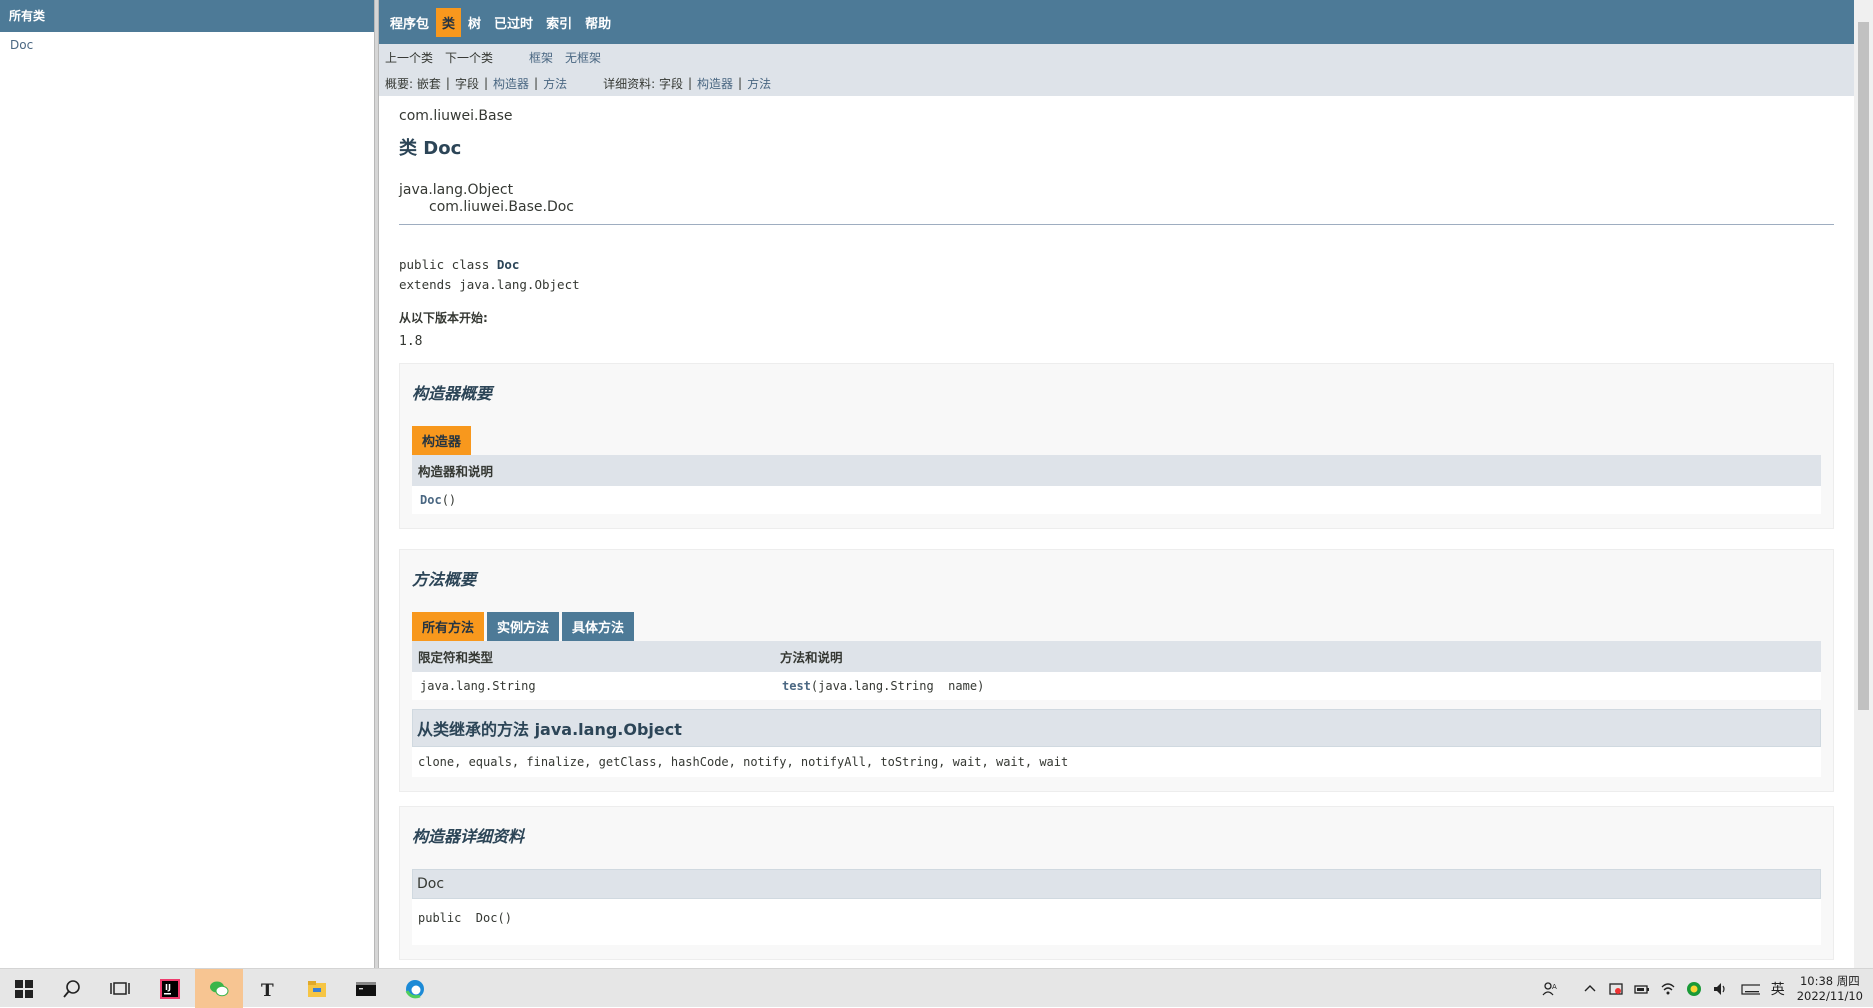  Describe the element at coordinates (442, 440) in the screenshot. I see `tab-constructors: 构造器` at that location.